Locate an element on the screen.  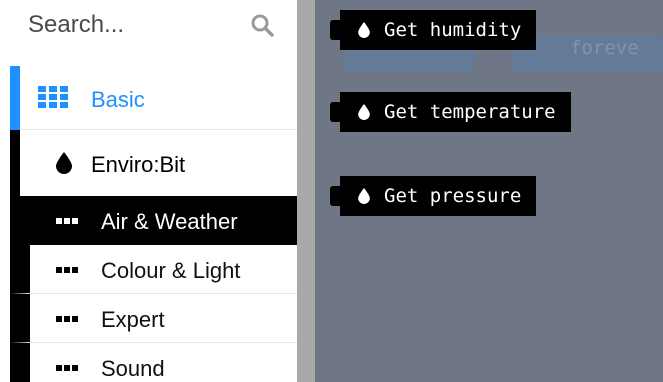
block-get-humidity: Get humidity is located at coordinates (433, 30).